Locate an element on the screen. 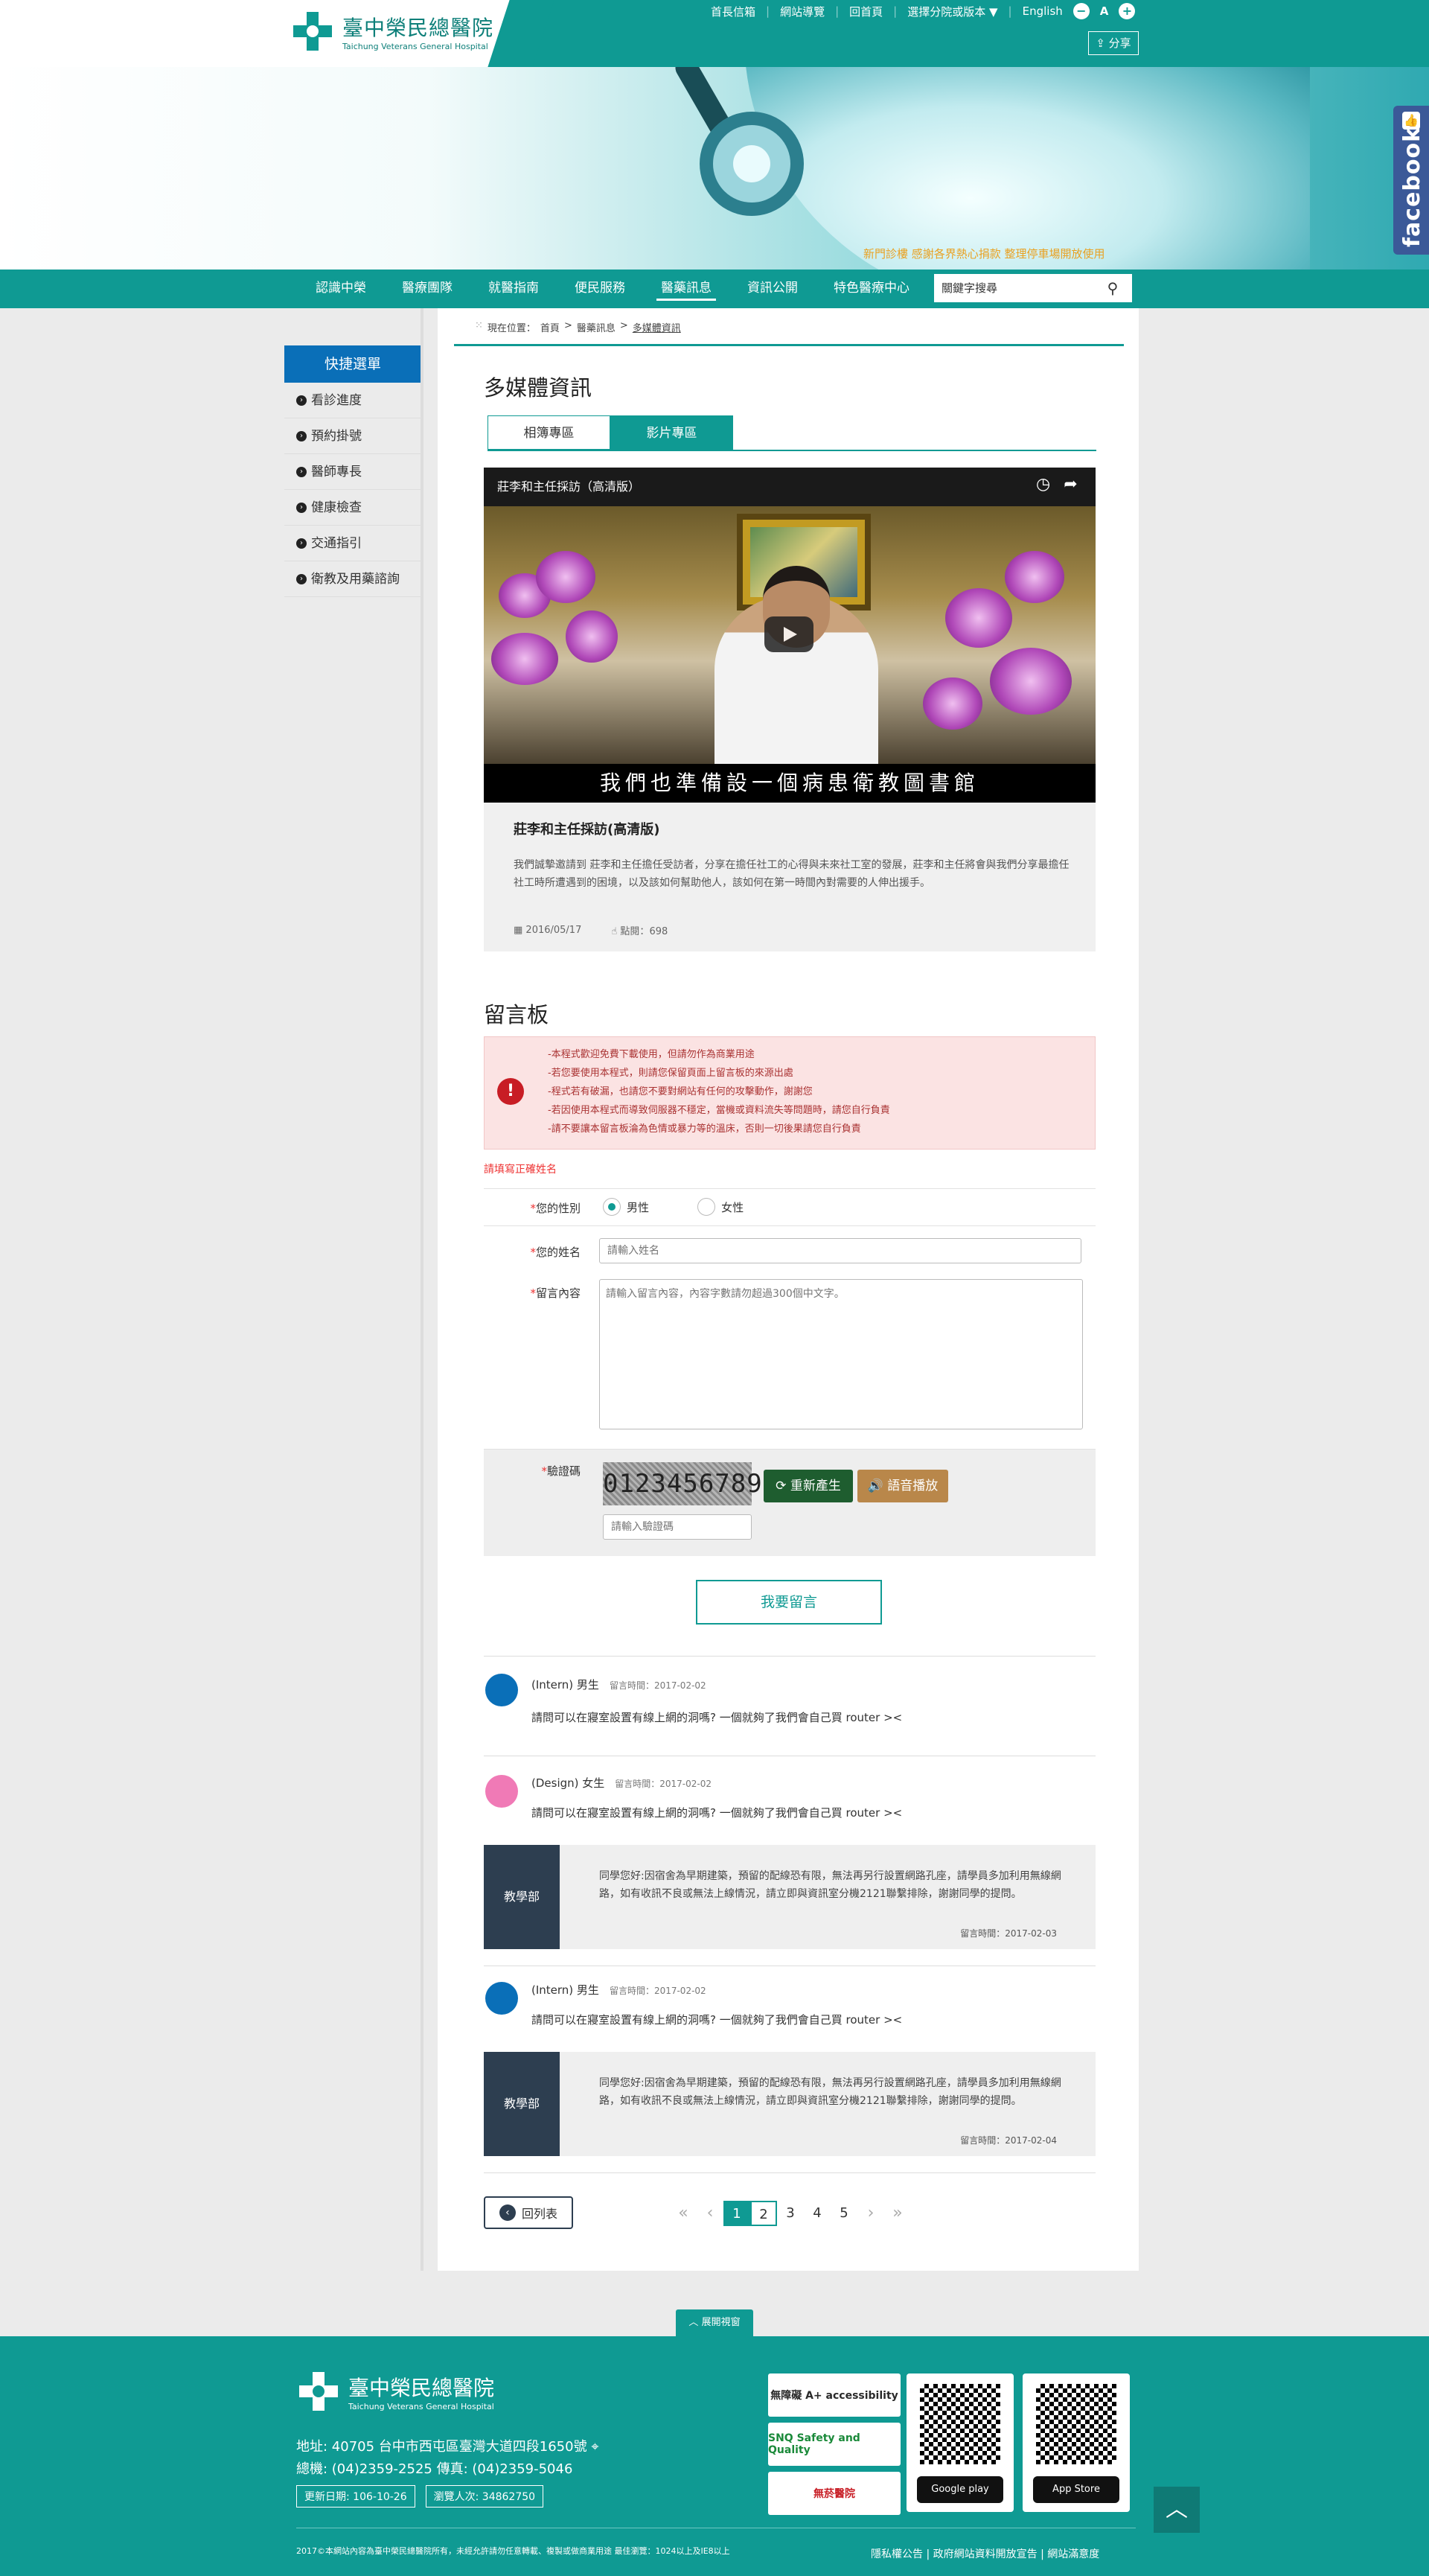  captcha-input is located at coordinates (677, 1527).